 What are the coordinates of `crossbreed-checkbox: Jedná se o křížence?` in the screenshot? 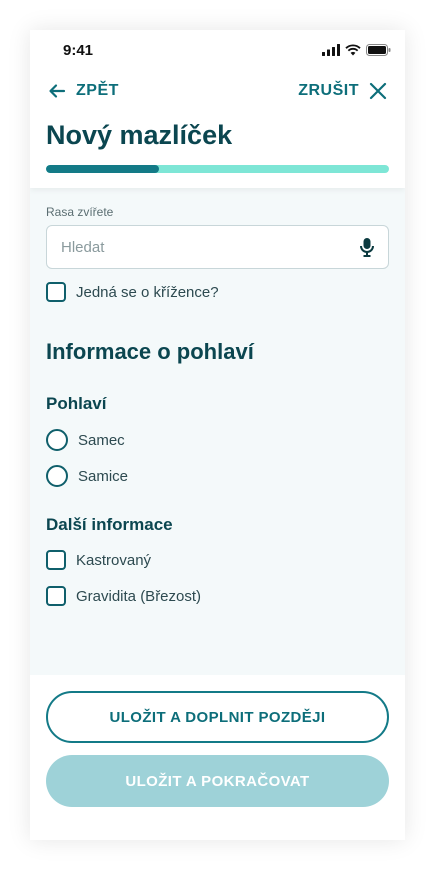 It's located at (132, 292).